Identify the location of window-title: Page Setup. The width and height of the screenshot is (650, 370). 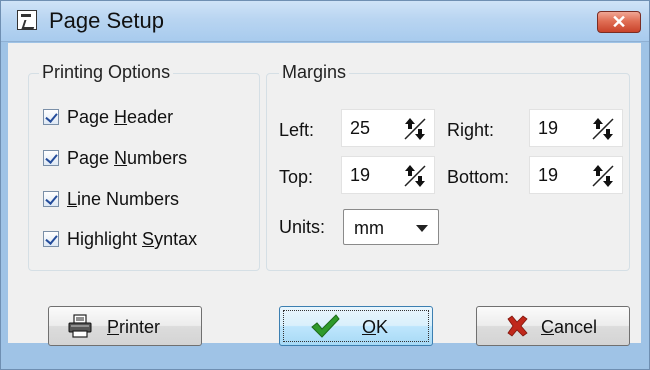
(106, 20).